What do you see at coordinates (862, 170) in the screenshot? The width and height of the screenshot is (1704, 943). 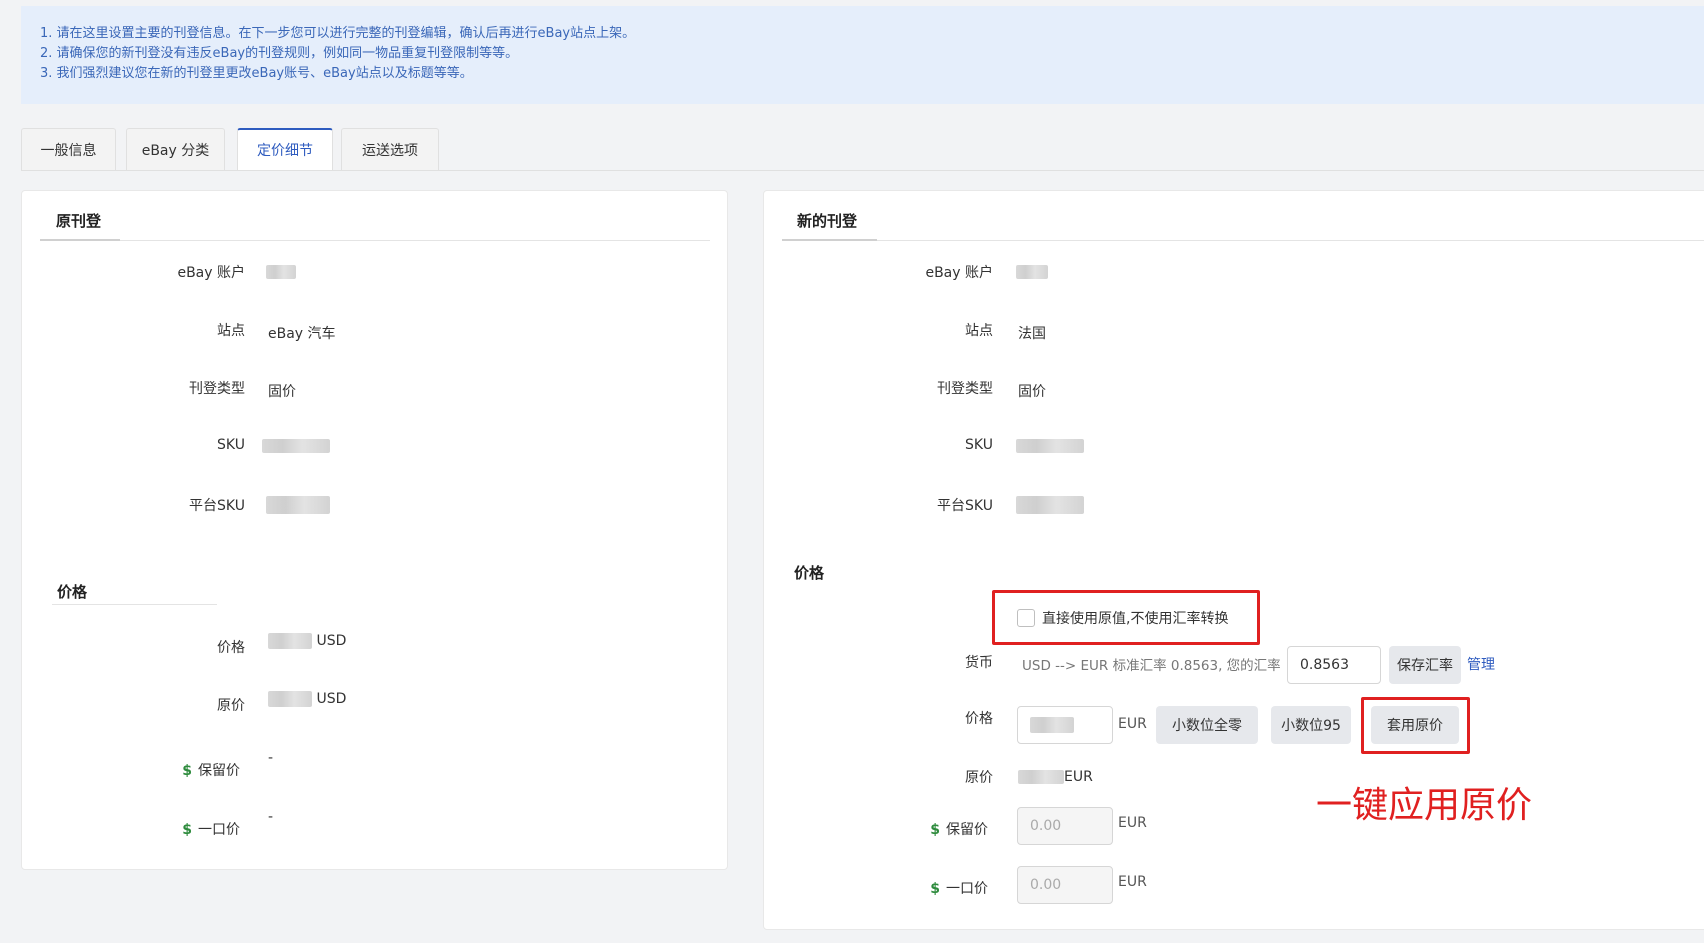 I see `tab-divider` at bounding box center [862, 170].